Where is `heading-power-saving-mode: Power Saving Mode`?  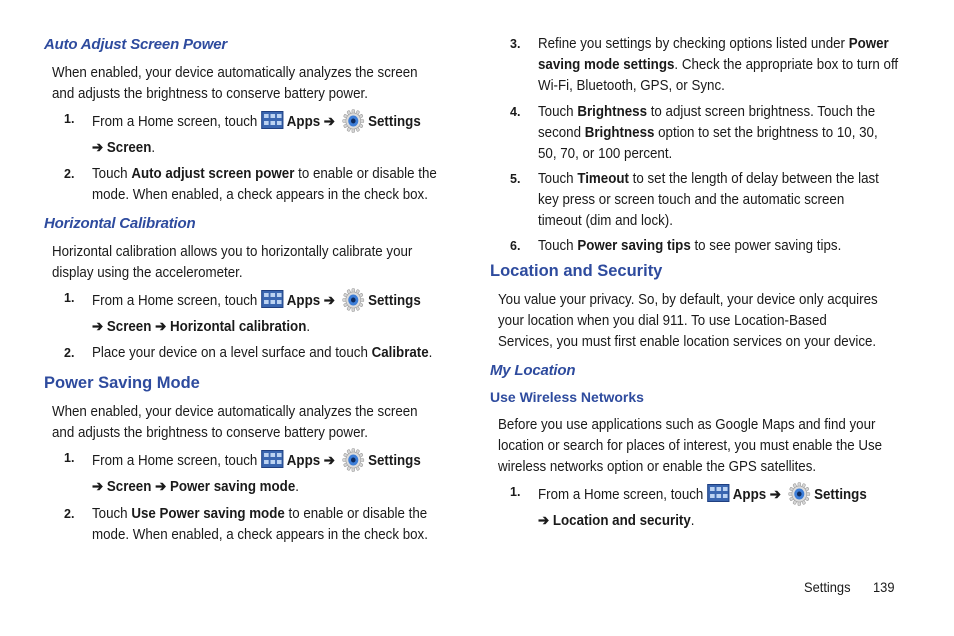
heading-power-saving-mode: Power Saving Mode is located at coordinates (122, 383).